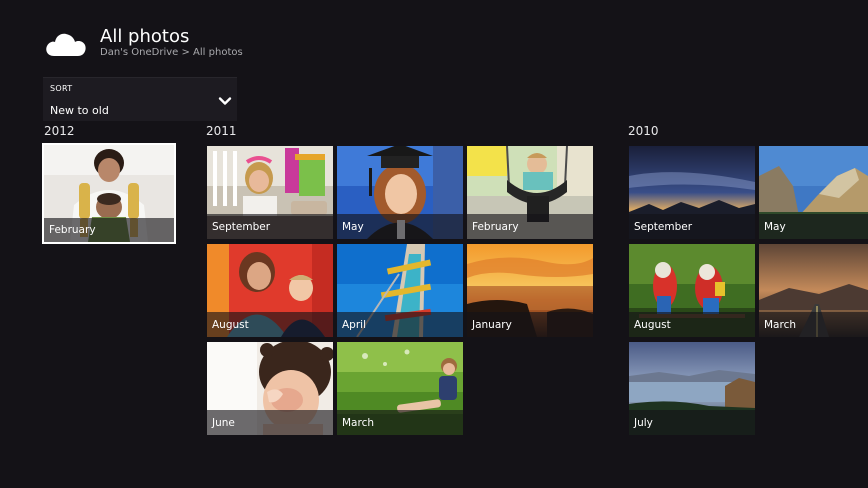  Describe the element at coordinates (530, 290) in the screenshot. I see `photo-tile: January` at that location.